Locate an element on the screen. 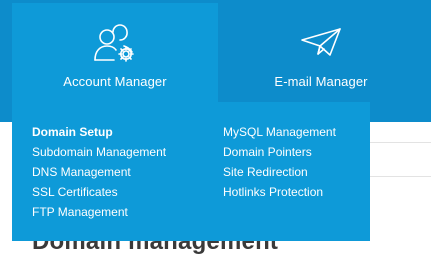 Image resolution: width=431 pixels, height=269 pixels. users-gear-icon is located at coordinates (114, 43).